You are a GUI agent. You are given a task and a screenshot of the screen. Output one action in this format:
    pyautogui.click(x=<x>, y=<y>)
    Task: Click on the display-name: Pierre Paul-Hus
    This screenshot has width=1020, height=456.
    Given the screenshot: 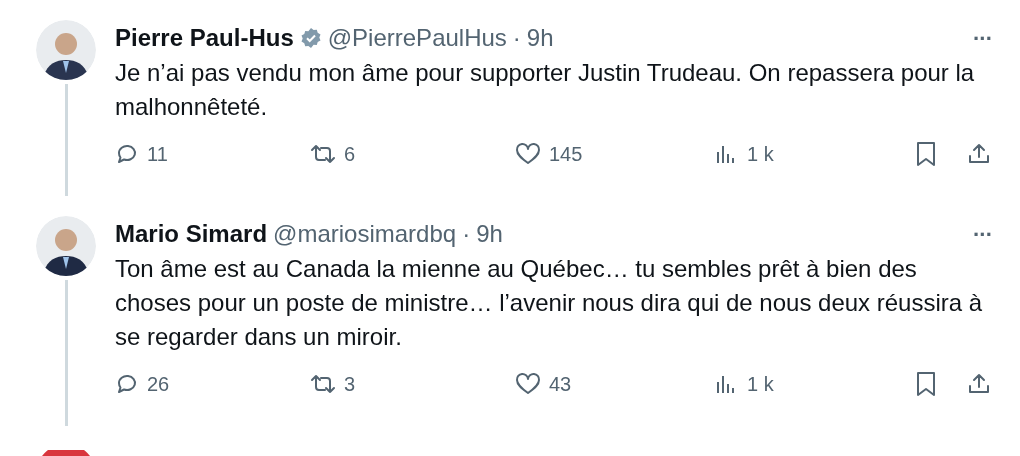 What is the action you would take?
    pyautogui.click(x=204, y=38)
    